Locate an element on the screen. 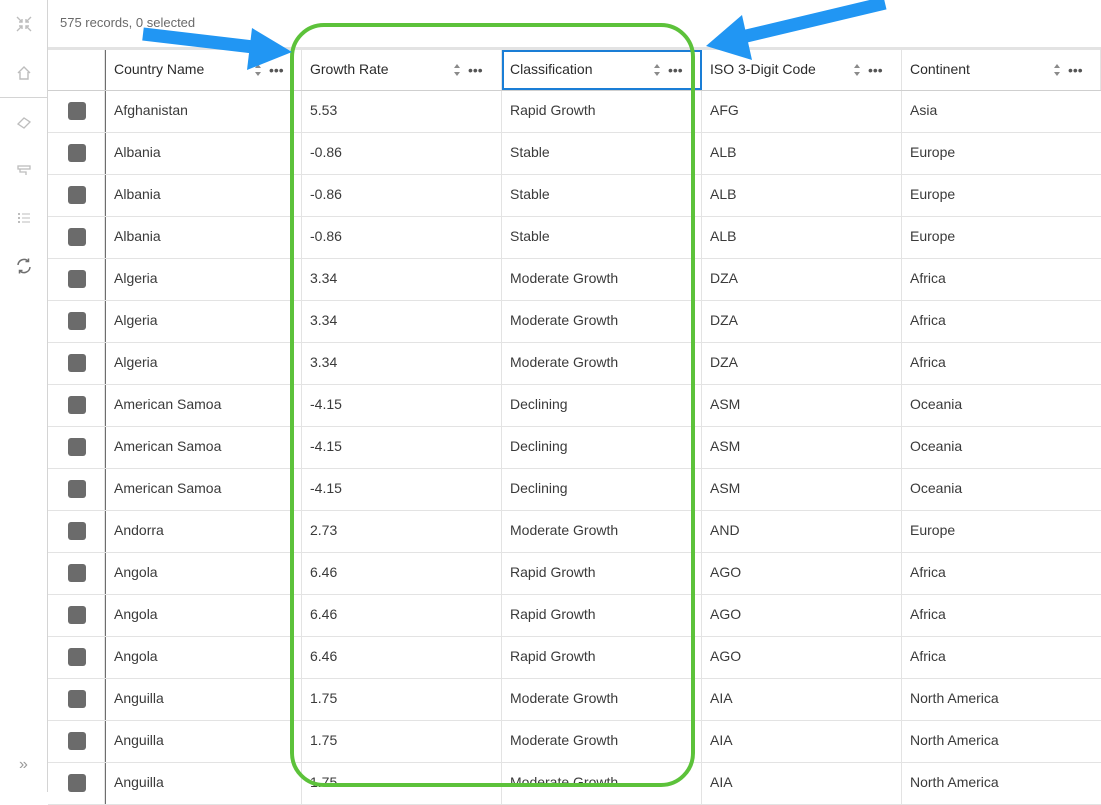 Image resolution: width=1101 pixels, height=805 pixels. select-all-column is located at coordinates (76, 70).